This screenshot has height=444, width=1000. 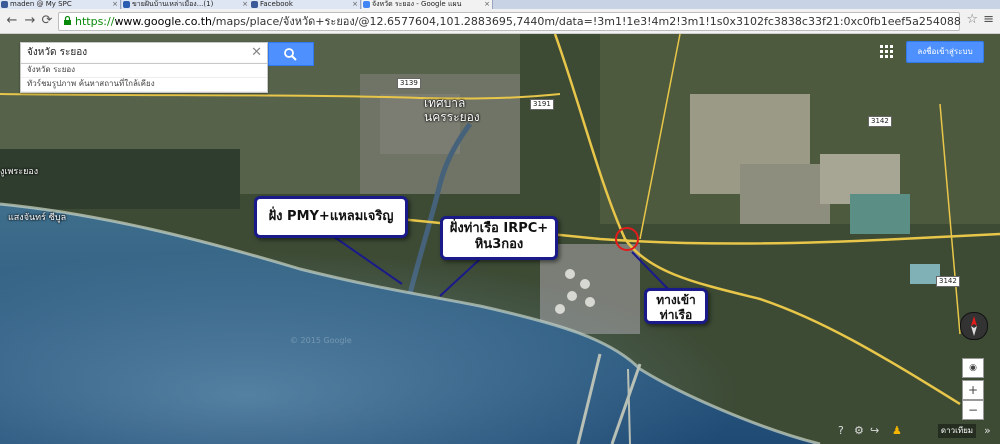 I want to click on url-domain: www.google.co.th, so click(x=163, y=21).